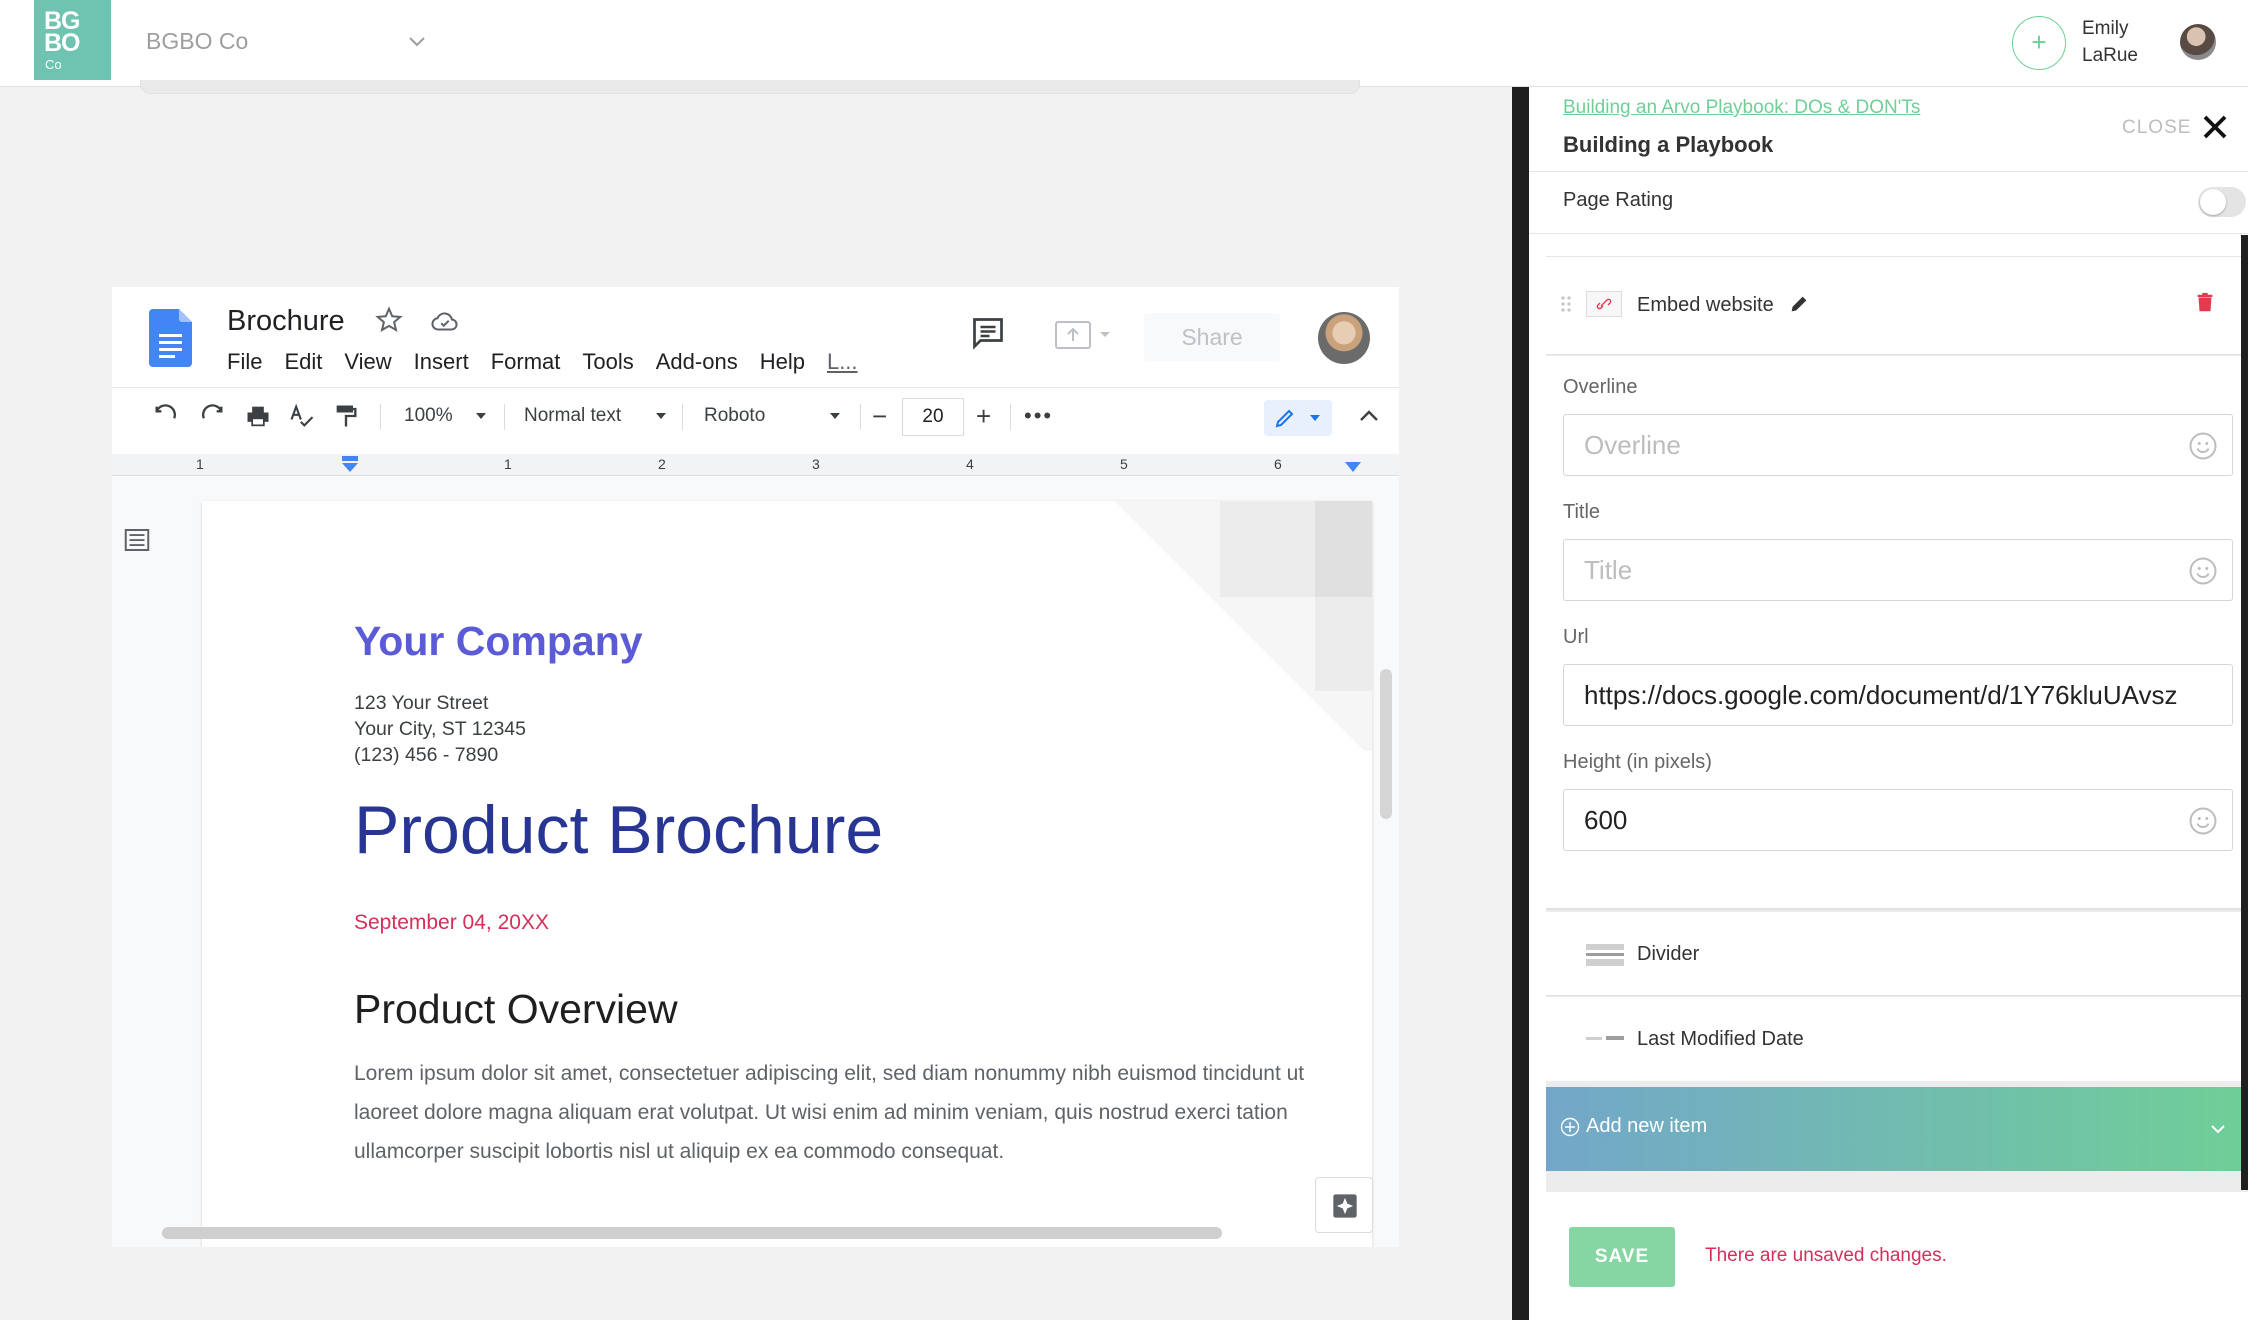  I want to click on vertical-scrollbar, so click(1386, 744).